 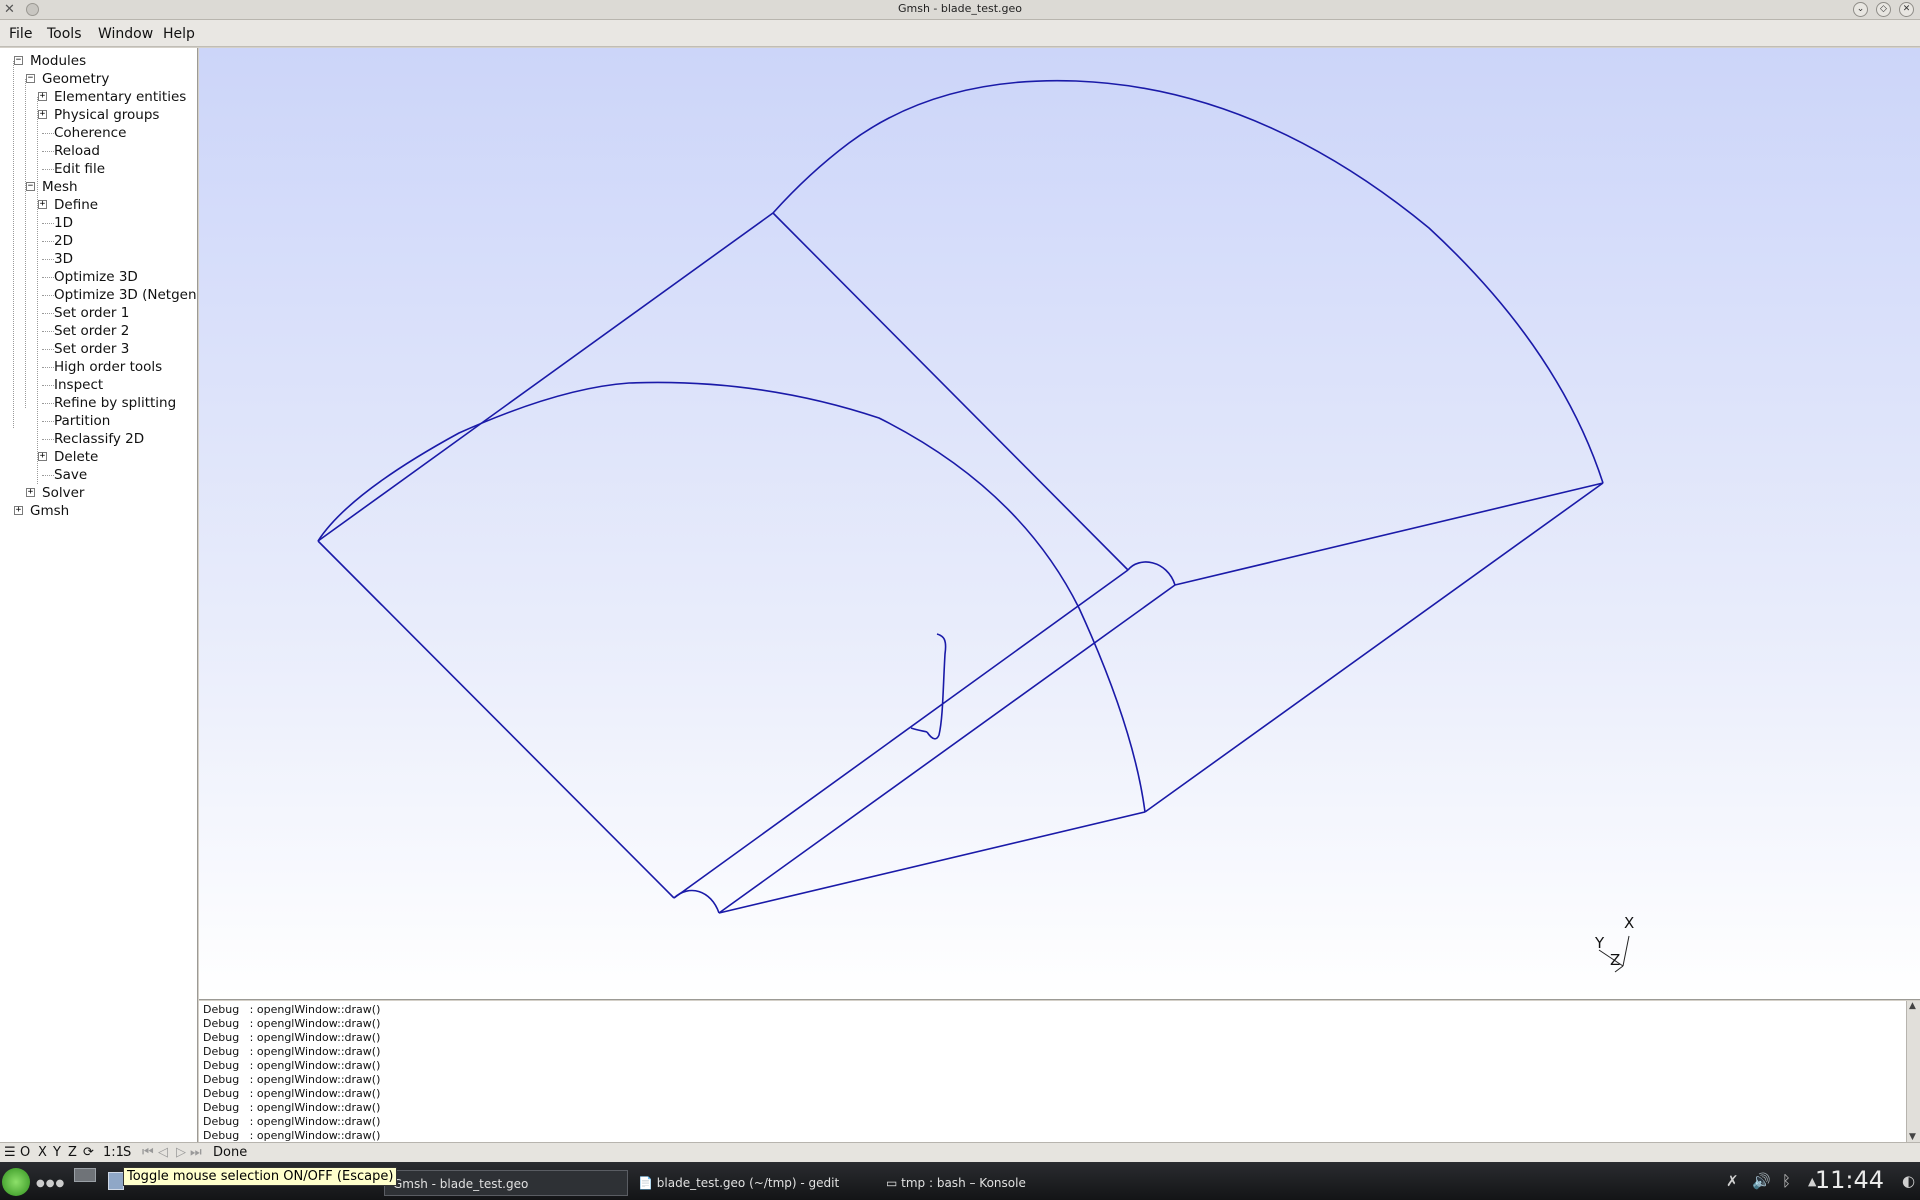 I want to click on volume-icon: 🔊, so click(x=1761, y=1181).